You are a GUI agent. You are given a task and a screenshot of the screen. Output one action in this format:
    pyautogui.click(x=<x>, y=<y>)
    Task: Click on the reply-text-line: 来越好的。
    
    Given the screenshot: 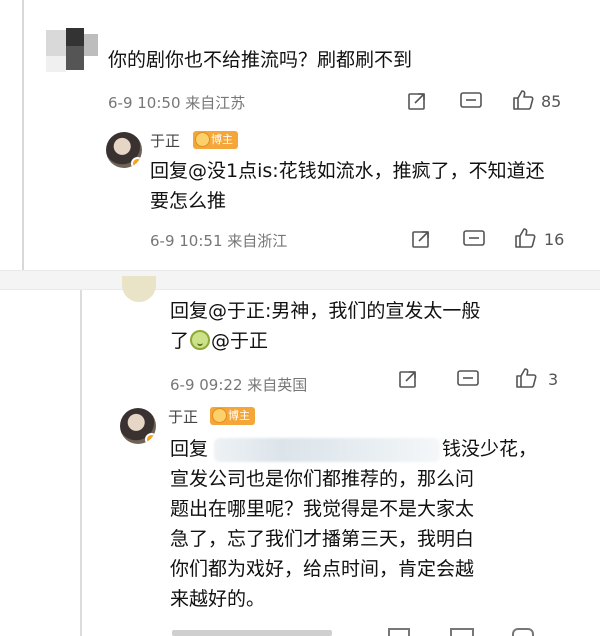 What is the action you would take?
    pyautogui.click(x=218, y=599)
    